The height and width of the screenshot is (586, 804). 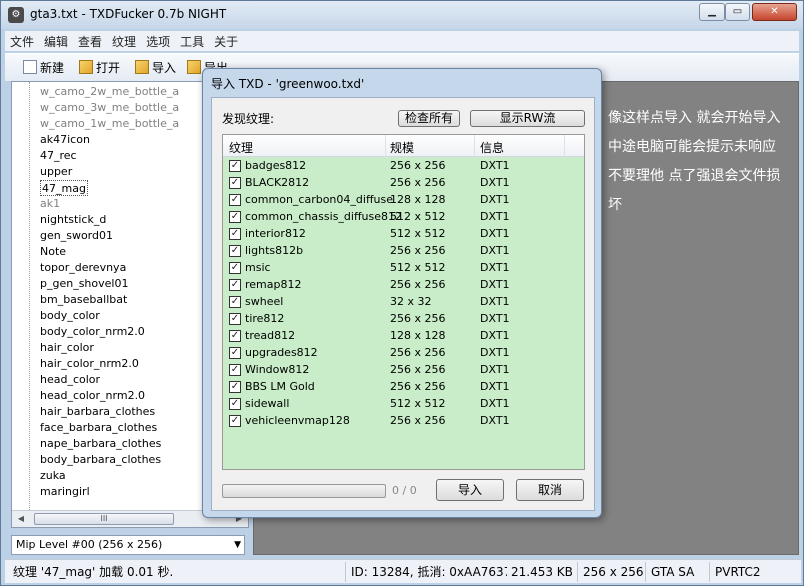 What do you see at coordinates (403, 200) in the screenshot?
I see `table-row: ✓ common_carbon04_diffuse 128 x 128 DXT1` at bounding box center [403, 200].